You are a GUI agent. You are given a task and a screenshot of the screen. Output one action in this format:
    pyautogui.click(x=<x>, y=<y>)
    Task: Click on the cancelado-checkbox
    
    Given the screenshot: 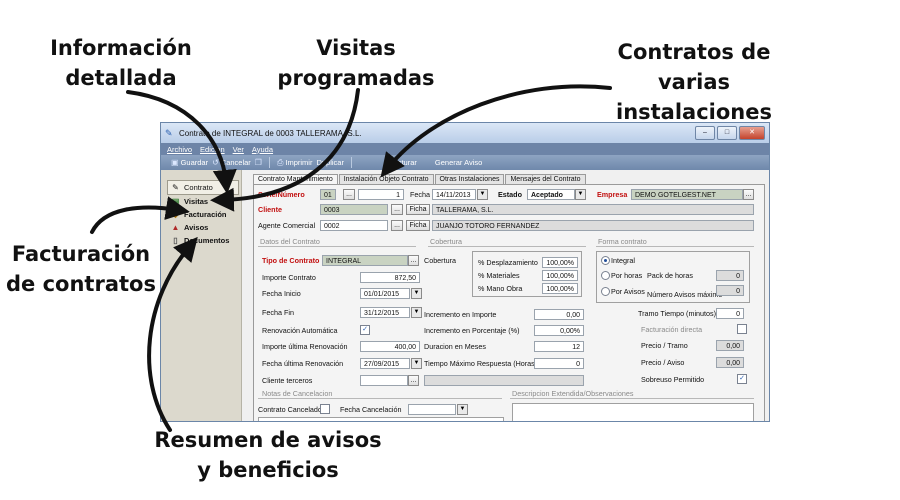 What is the action you would take?
    pyautogui.click(x=325, y=409)
    